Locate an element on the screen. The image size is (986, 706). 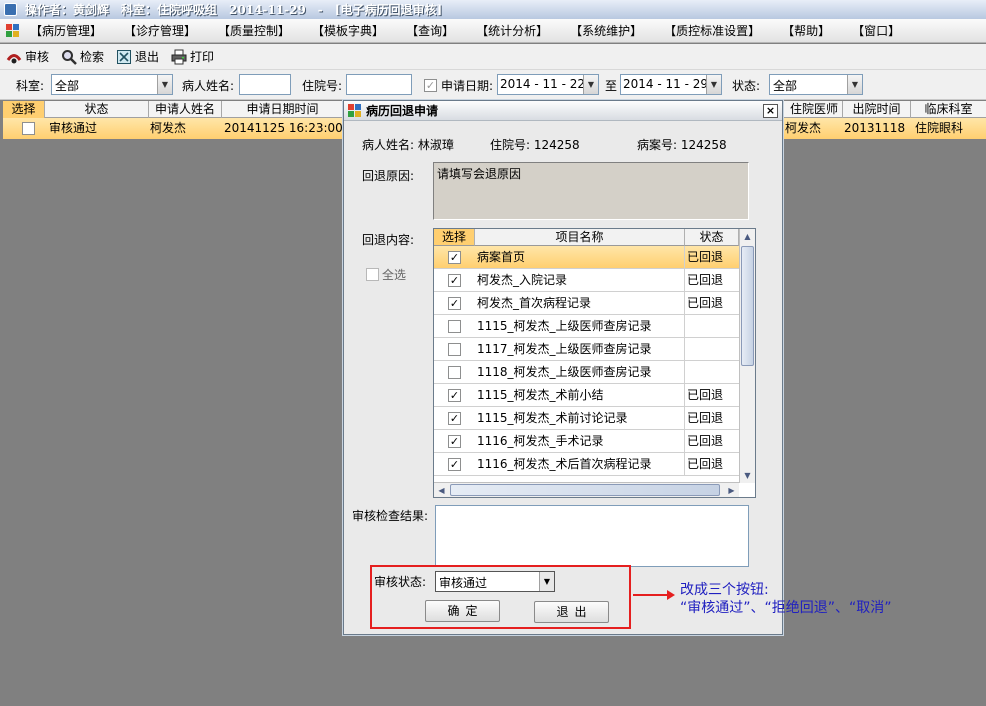
dept-label: 科室: is located at coordinates (30, 86).